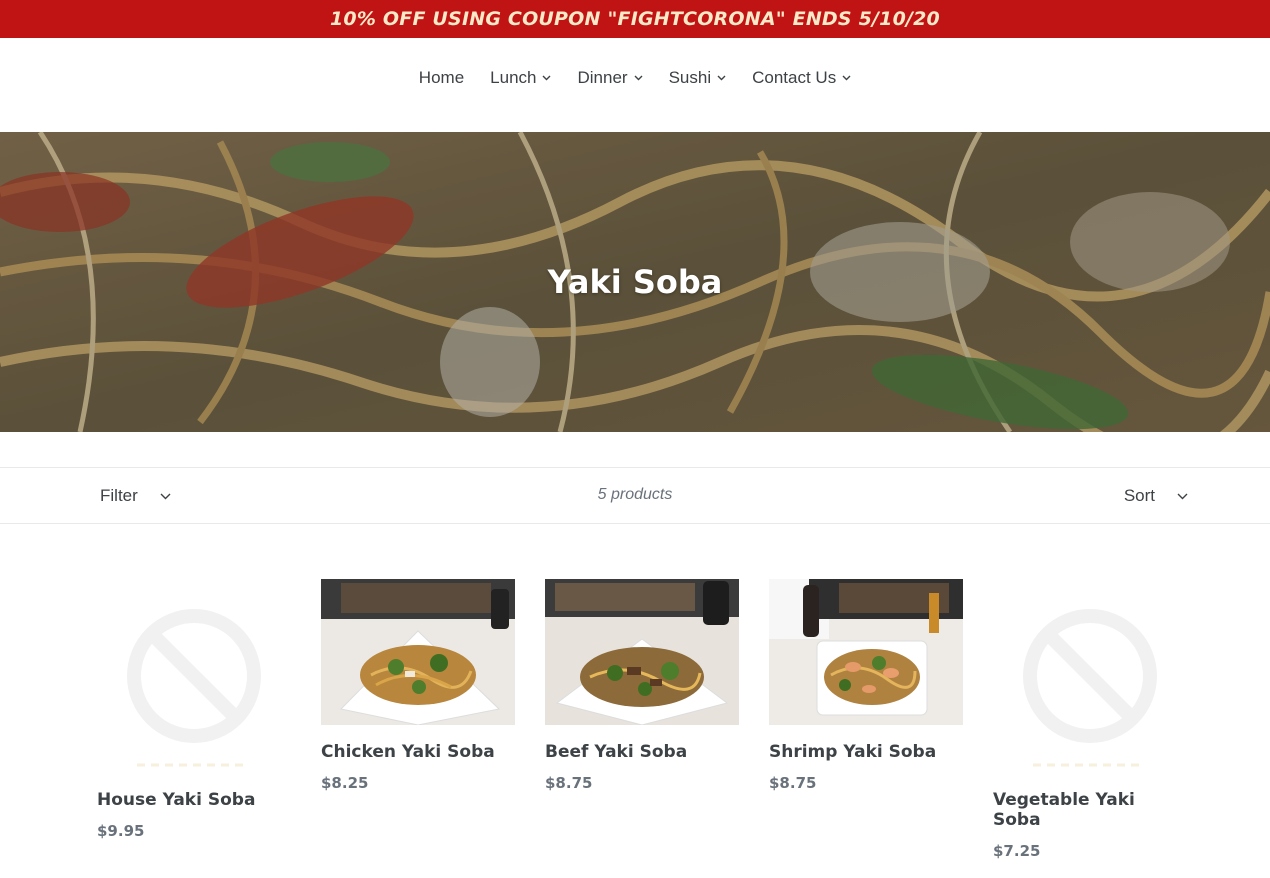  What do you see at coordinates (866, 752) in the screenshot?
I see `product-title: Shrimp Yaki Soba` at bounding box center [866, 752].